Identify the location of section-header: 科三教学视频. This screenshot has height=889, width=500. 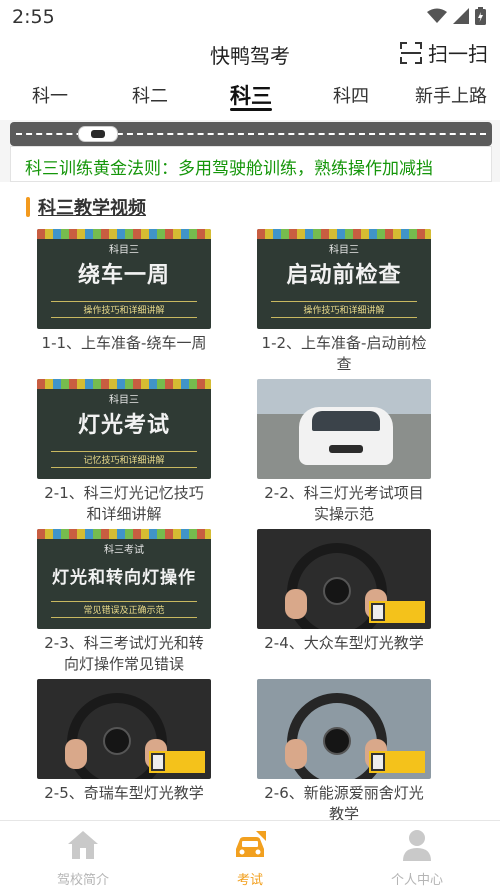
(86, 207).